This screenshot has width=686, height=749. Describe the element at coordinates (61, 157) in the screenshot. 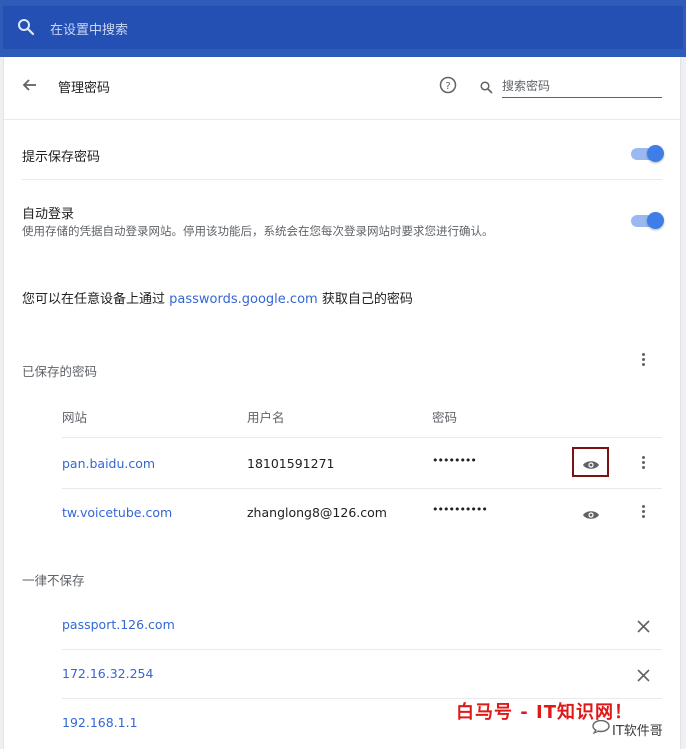

I see `offer-to-save-label: 提示保存密码` at that location.